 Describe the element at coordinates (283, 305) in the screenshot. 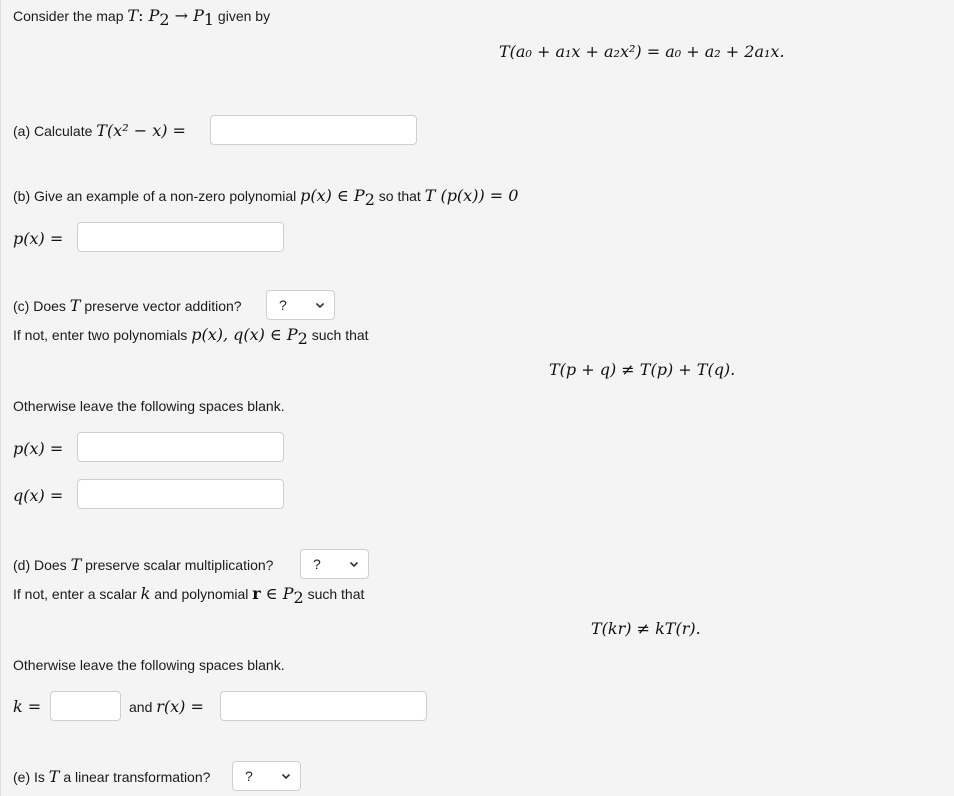

I see `part-c-select-value: ?` at that location.